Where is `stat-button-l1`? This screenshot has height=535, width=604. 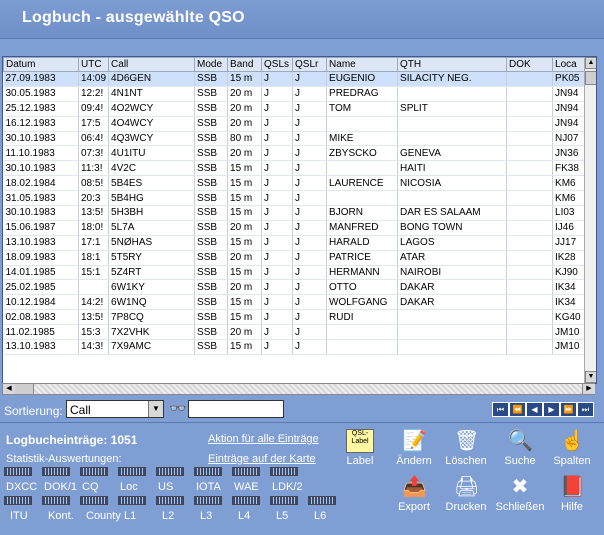 stat-button-l1 is located at coordinates (132, 500).